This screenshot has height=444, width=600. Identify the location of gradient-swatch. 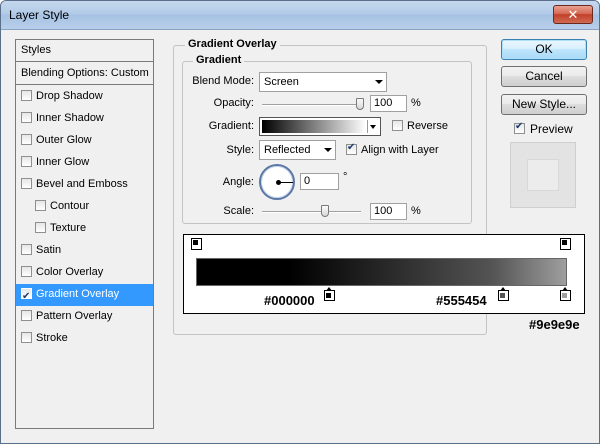
(314, 126).